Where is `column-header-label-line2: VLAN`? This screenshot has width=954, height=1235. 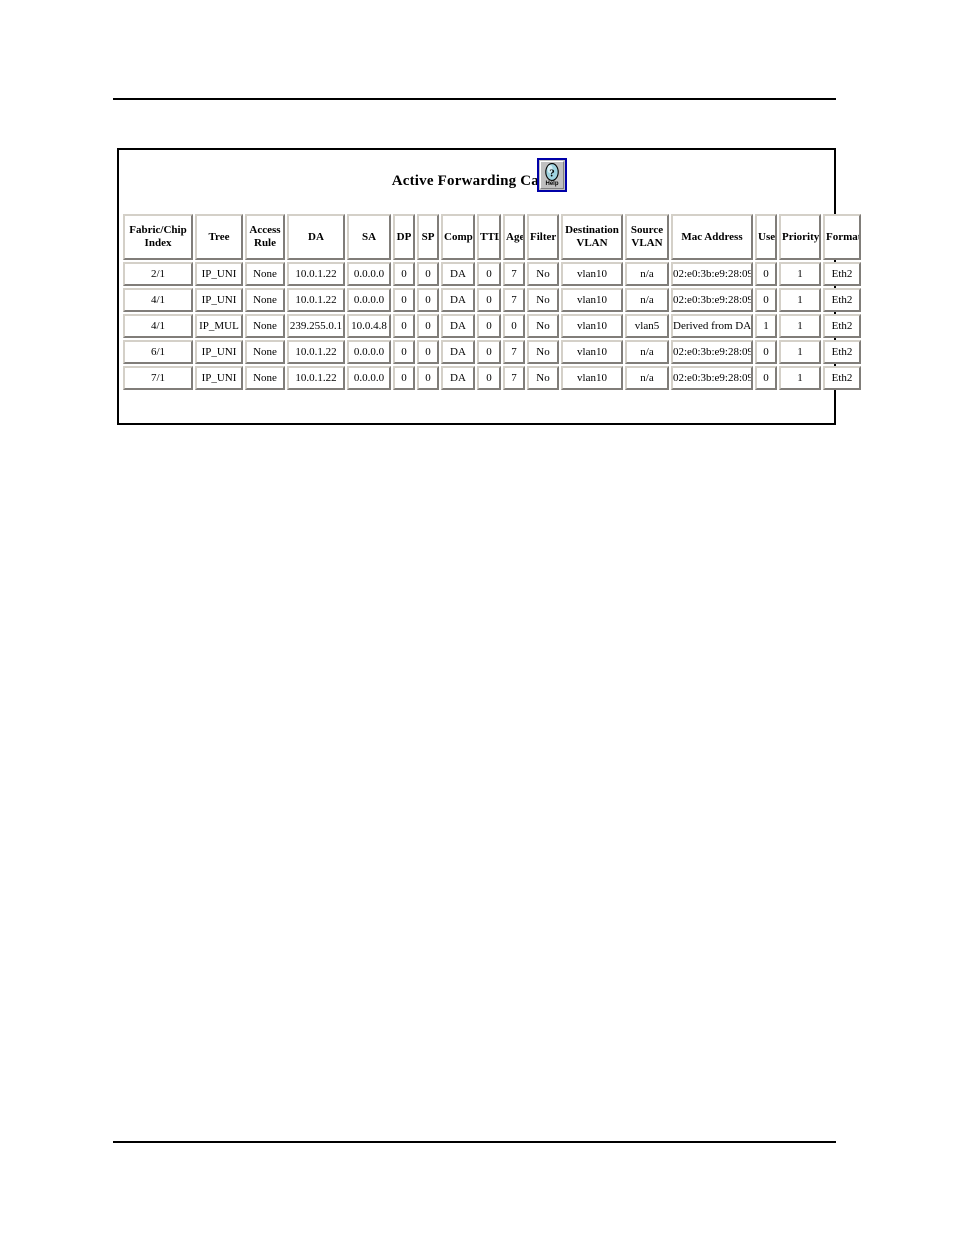
column-header-label-line2: VLAN is located at coordinates (592, 243).